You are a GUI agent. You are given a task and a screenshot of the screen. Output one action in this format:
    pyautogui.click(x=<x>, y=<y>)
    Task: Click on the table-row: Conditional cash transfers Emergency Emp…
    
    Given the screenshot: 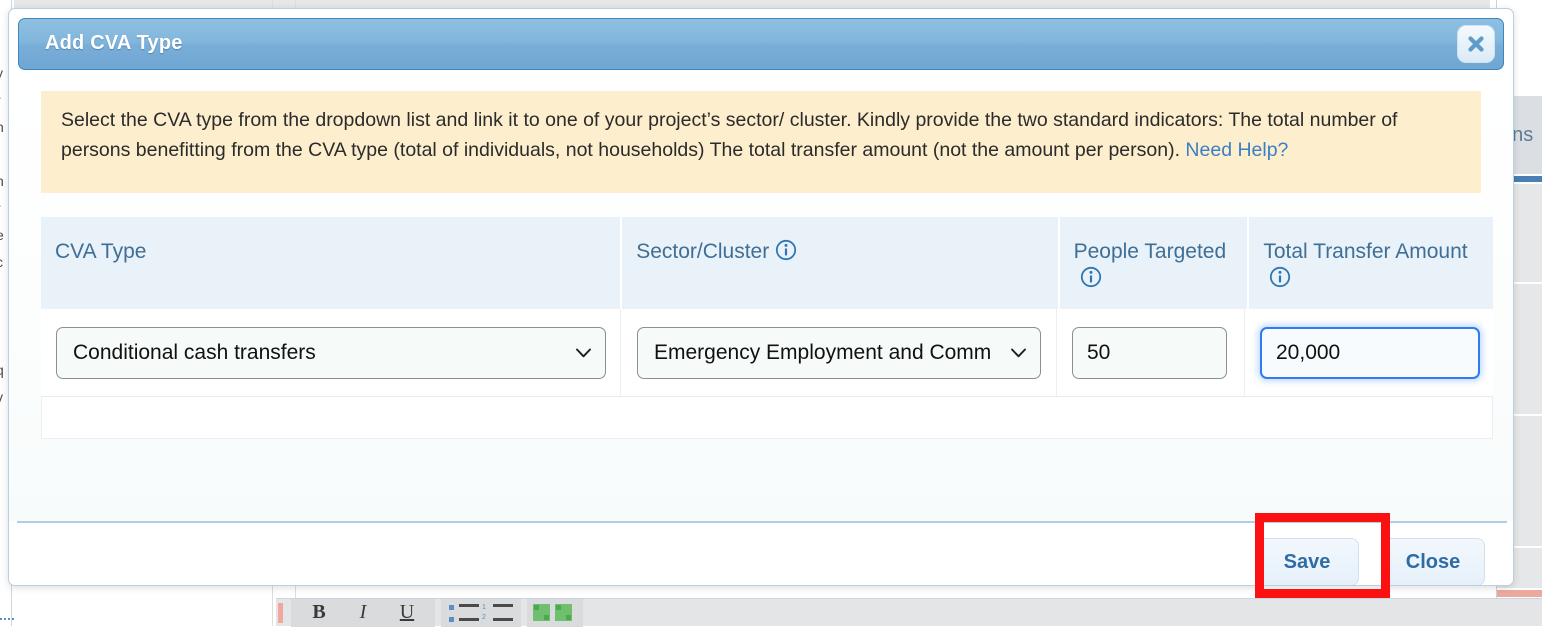 What is the action you would take?
    pyautogui.click(x=767, y=353)
    